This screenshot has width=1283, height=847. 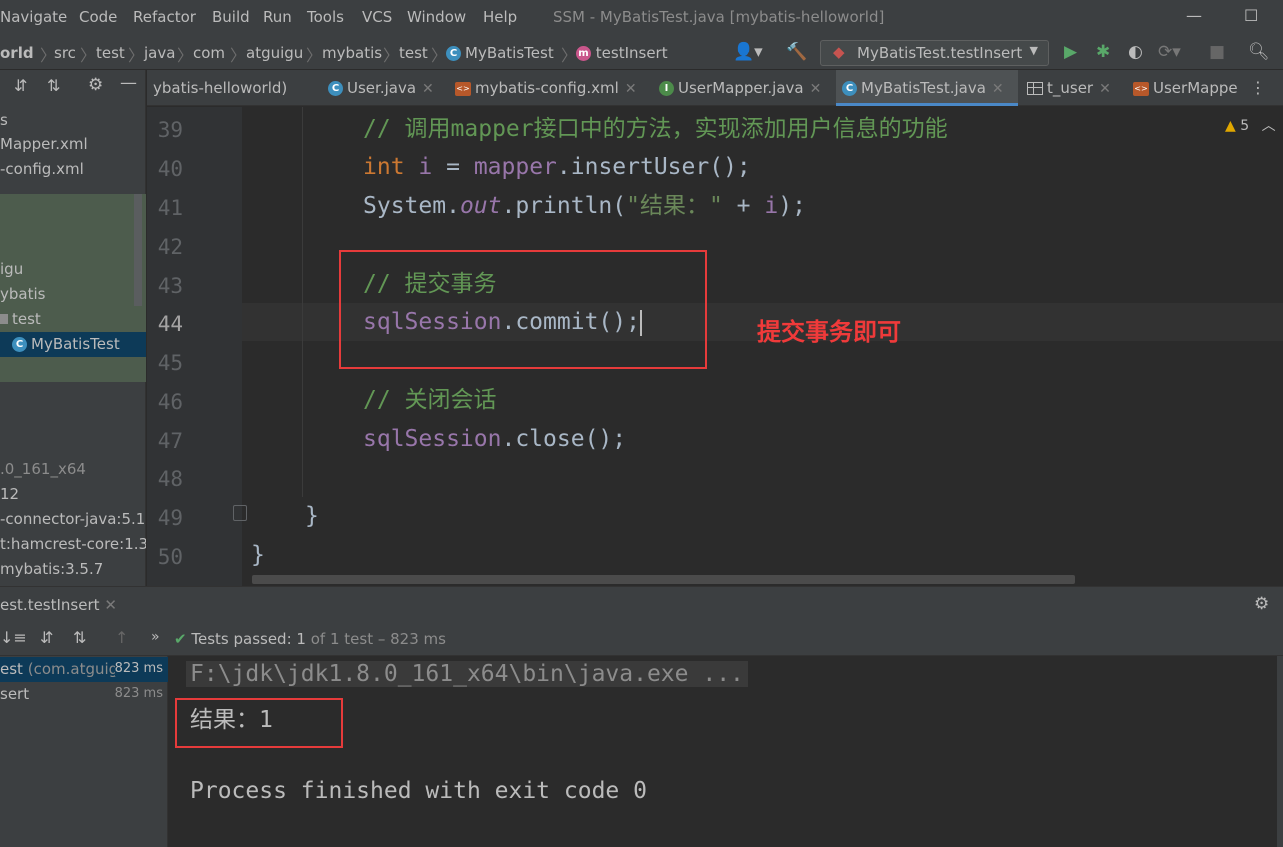 I want to click on code-field: sqlSession, so click(x=432, y=439).